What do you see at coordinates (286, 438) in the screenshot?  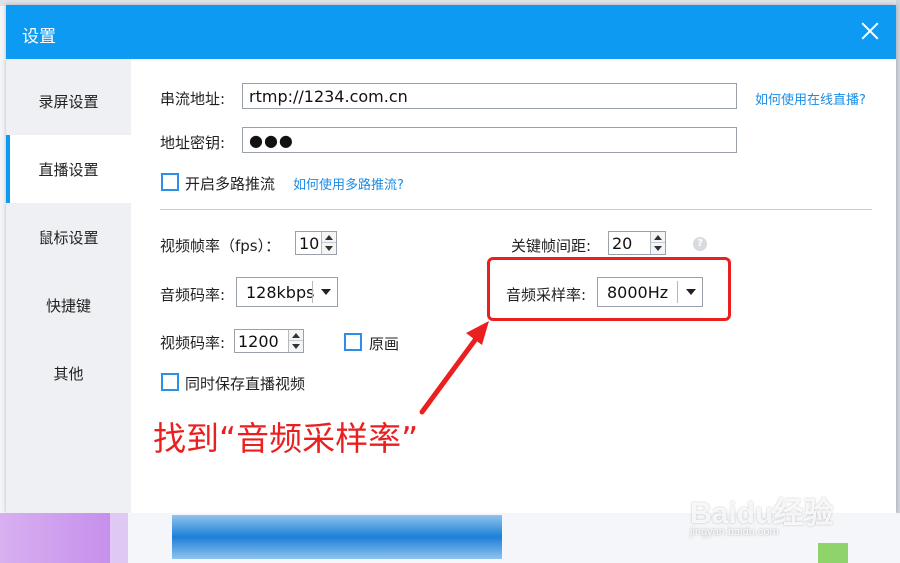 I see `annotation-text: 找到“音频采样率”` at bounding box center [286, 438].